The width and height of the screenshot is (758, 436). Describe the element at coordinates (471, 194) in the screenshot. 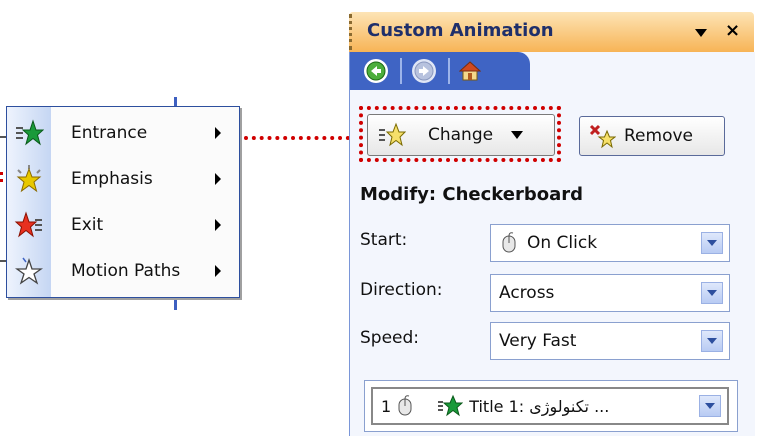

I see `modify-heading: Modify: Checkerboard` at that location.